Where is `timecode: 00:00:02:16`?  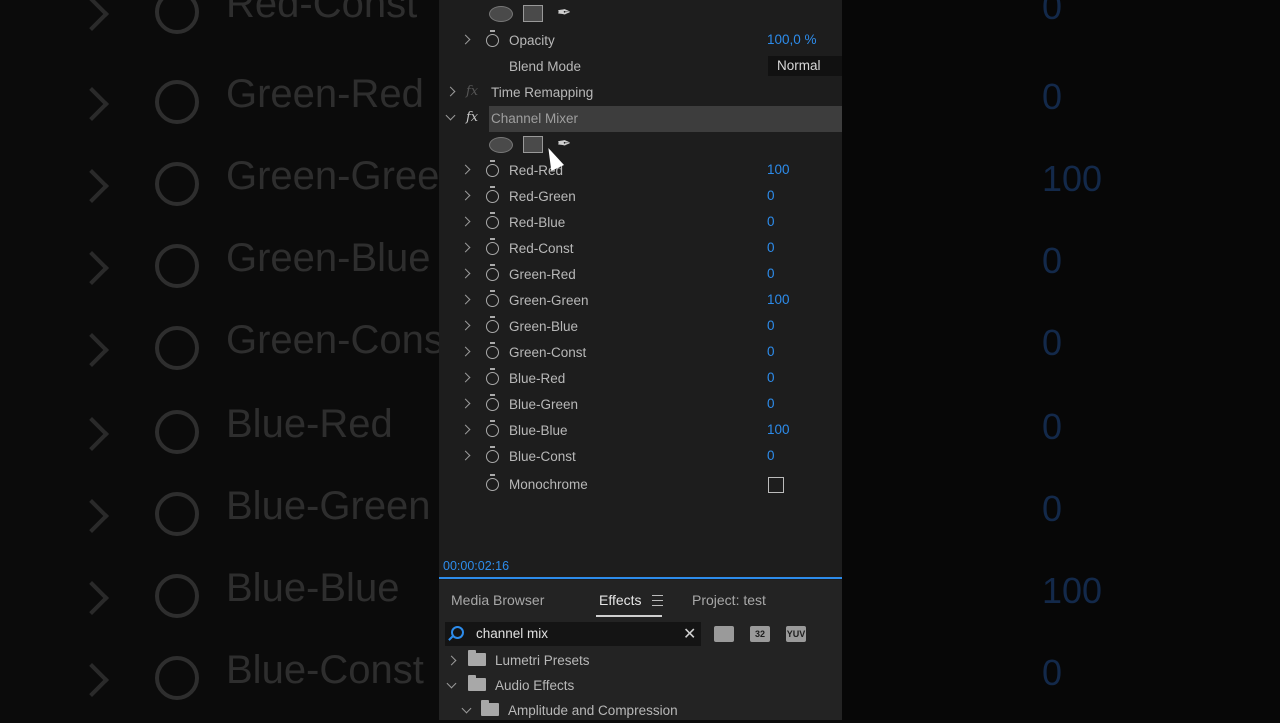
timecode: 00:00:02:16 is located at coordinates (476, 566).